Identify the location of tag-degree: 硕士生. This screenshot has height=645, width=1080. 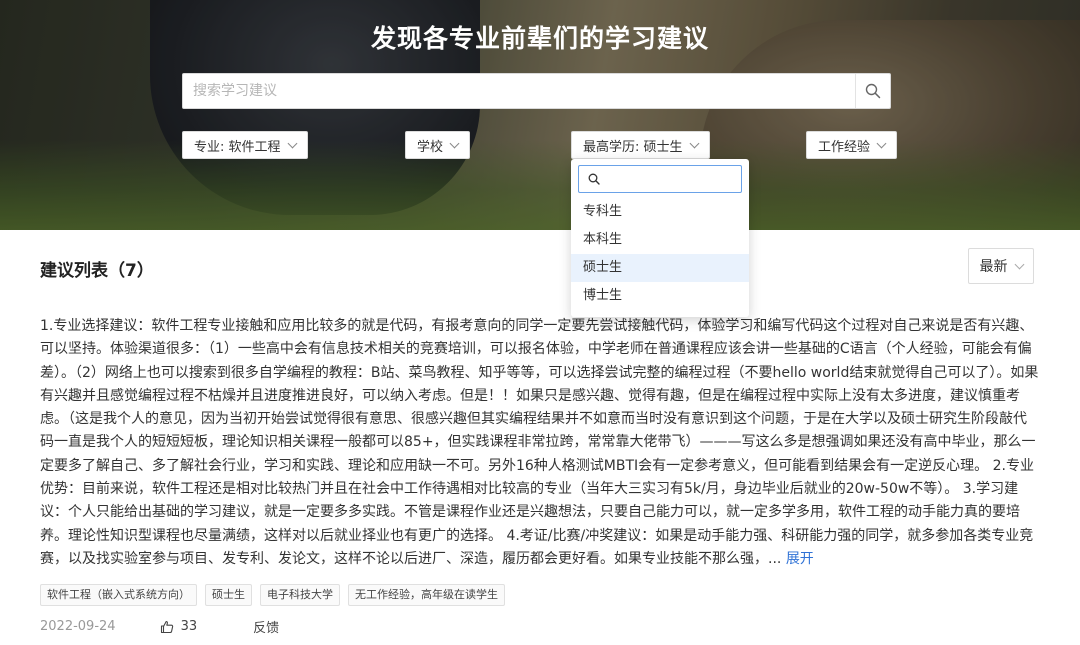
(228, 595).